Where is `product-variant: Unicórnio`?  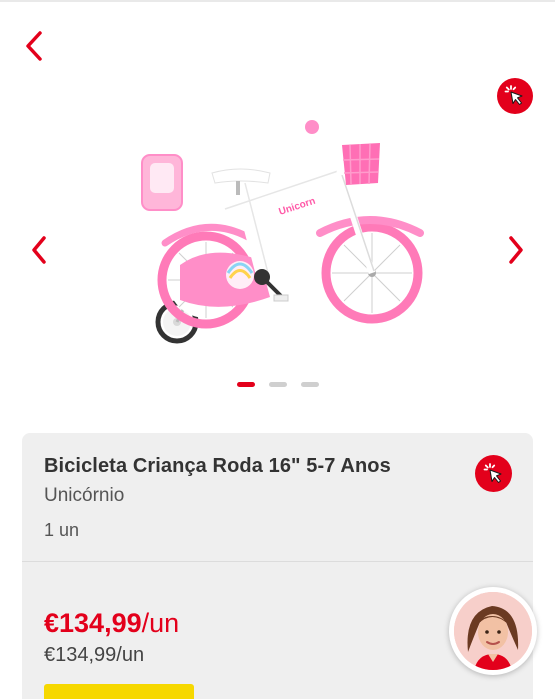
product-variant: Unicórnio is located at coordinates (84, 495).